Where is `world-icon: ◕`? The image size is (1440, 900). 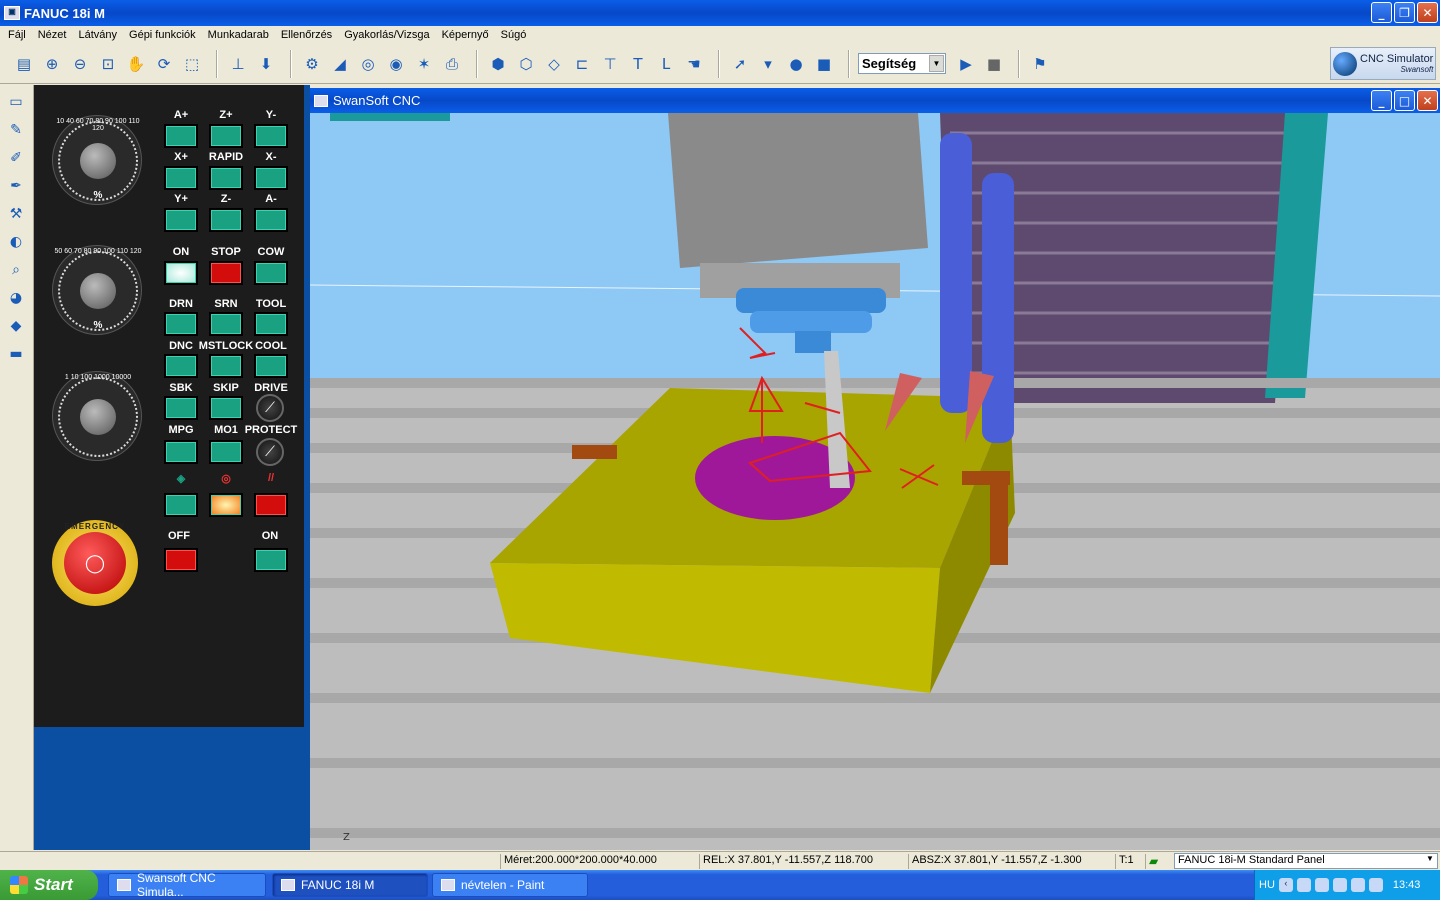
world-icon: ◕ is located at coordinates (16, 298).